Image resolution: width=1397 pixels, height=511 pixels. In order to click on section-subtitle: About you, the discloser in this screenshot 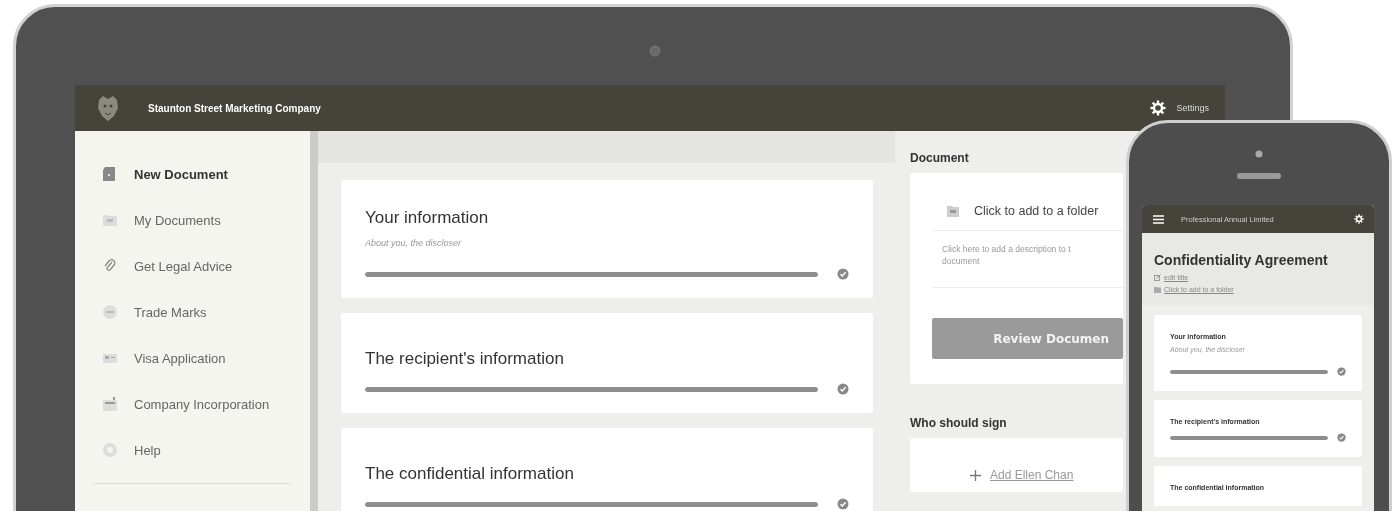, I will do `click(414, 243)`.